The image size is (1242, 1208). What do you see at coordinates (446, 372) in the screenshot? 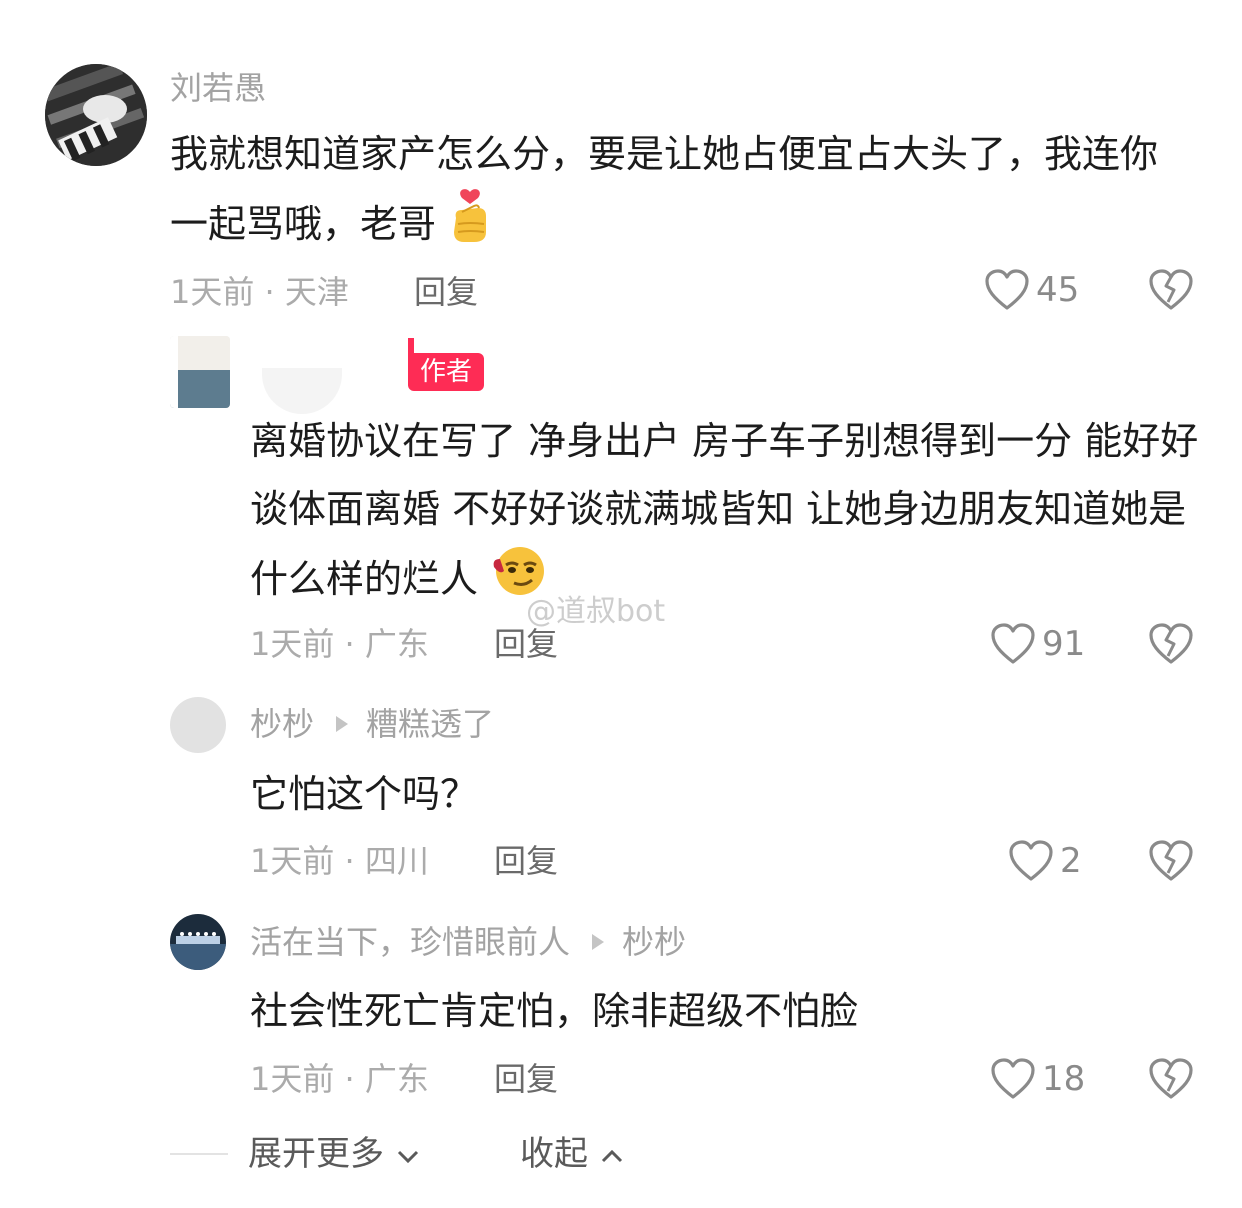
I see `author-badge: 作者` at bounding box center [446, 372].